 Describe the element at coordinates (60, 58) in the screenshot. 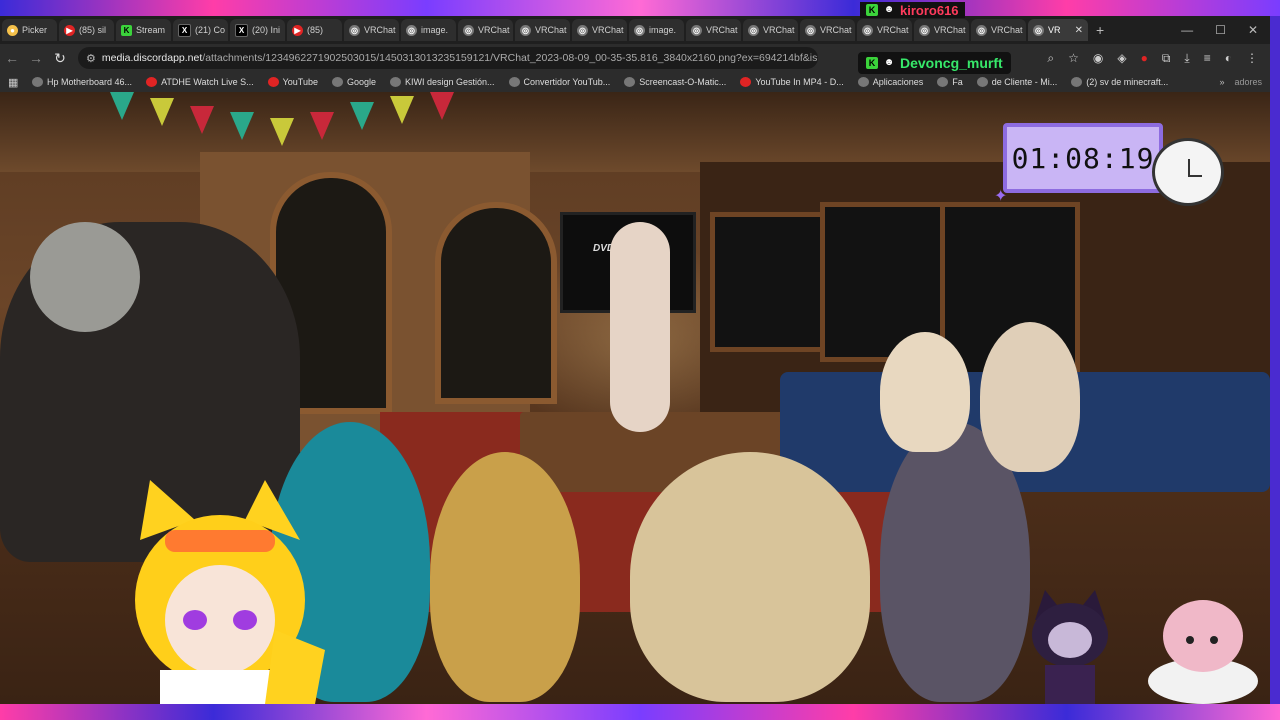

I see `reload-icon: ↻` at that location.